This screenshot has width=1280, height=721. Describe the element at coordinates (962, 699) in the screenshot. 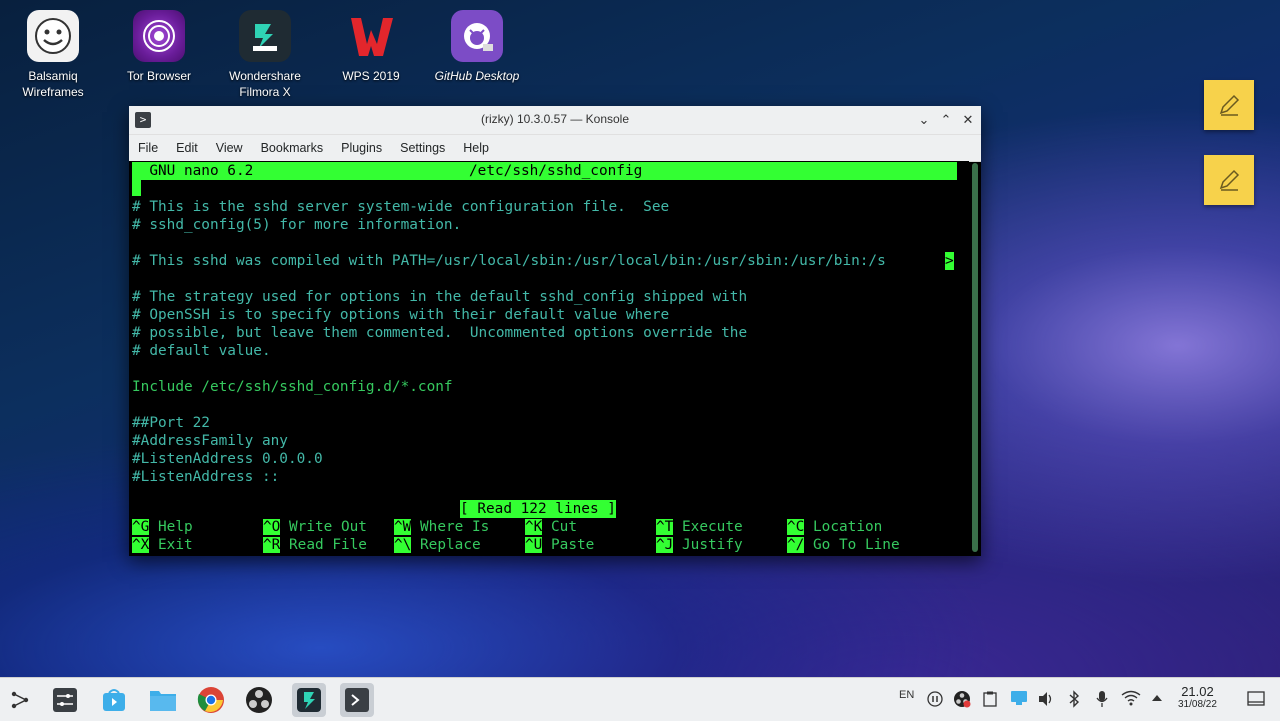

I see `obs-tray-icon` at that location.